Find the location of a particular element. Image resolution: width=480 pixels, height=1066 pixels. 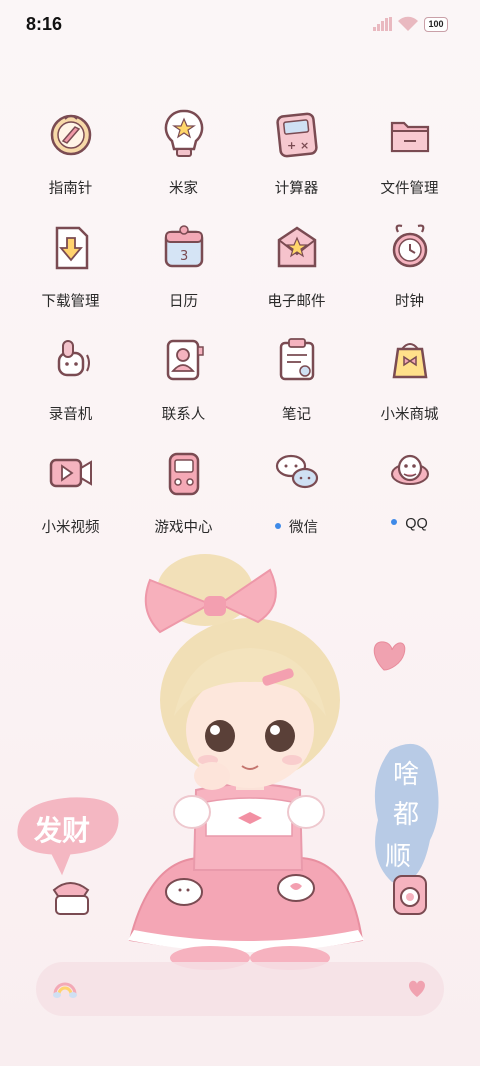

svg-text: 啥 is located at coordinates (406, 775).